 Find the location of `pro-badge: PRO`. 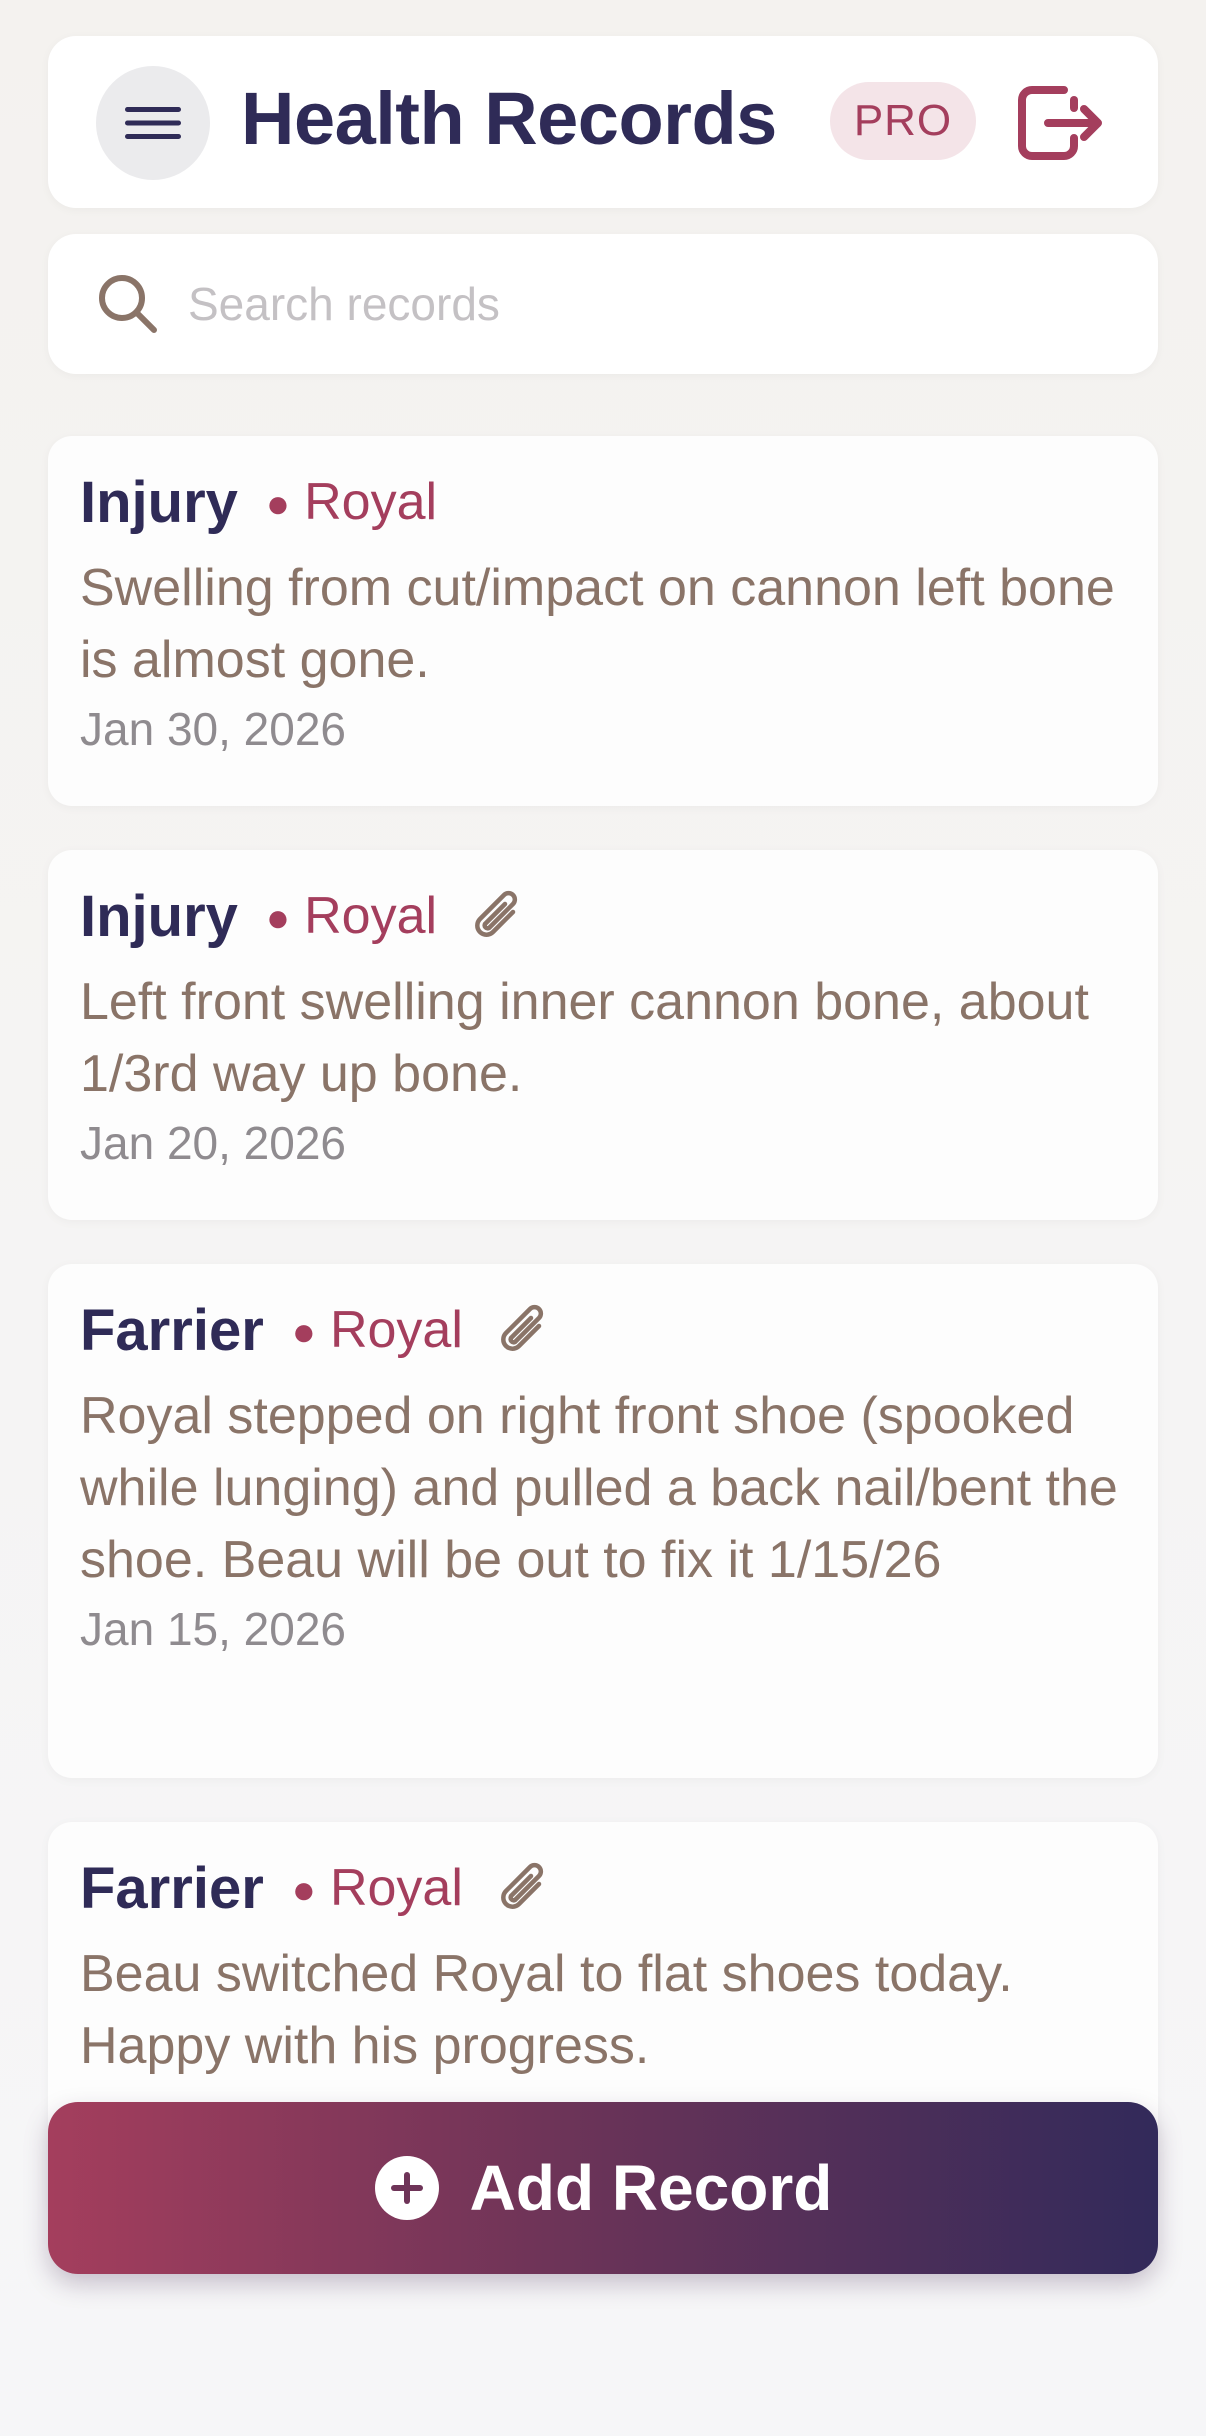

pro-badge: PRO is located at coordinates (903, 121).